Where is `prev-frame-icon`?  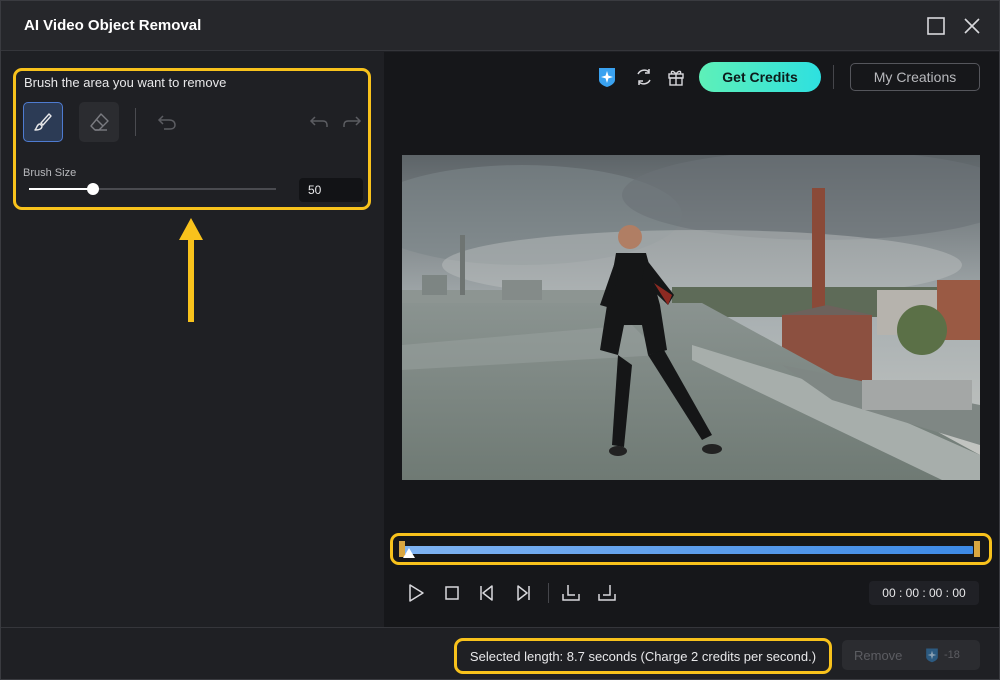 prev-frame-icon is located at coordinates (486, 593).